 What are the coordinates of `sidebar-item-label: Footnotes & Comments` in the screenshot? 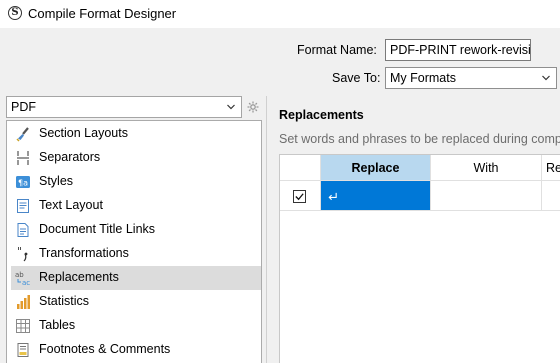 It's located at (105, 349).